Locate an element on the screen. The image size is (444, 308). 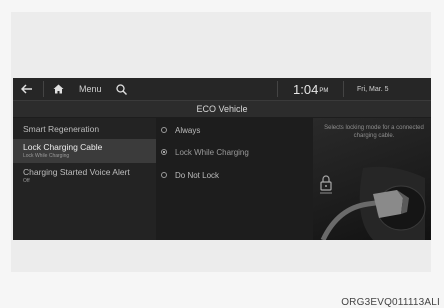
sidebar-item-label: Smart Regeneration is located at coordinates (61, 129).